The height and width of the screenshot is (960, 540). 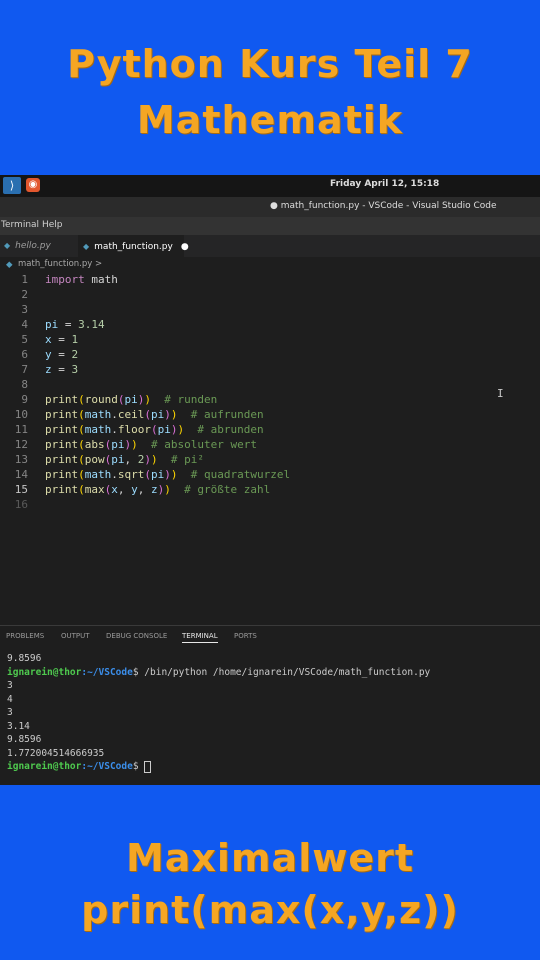 I want to click on vscode-icon: ⟩, so click(x=12, y=185).